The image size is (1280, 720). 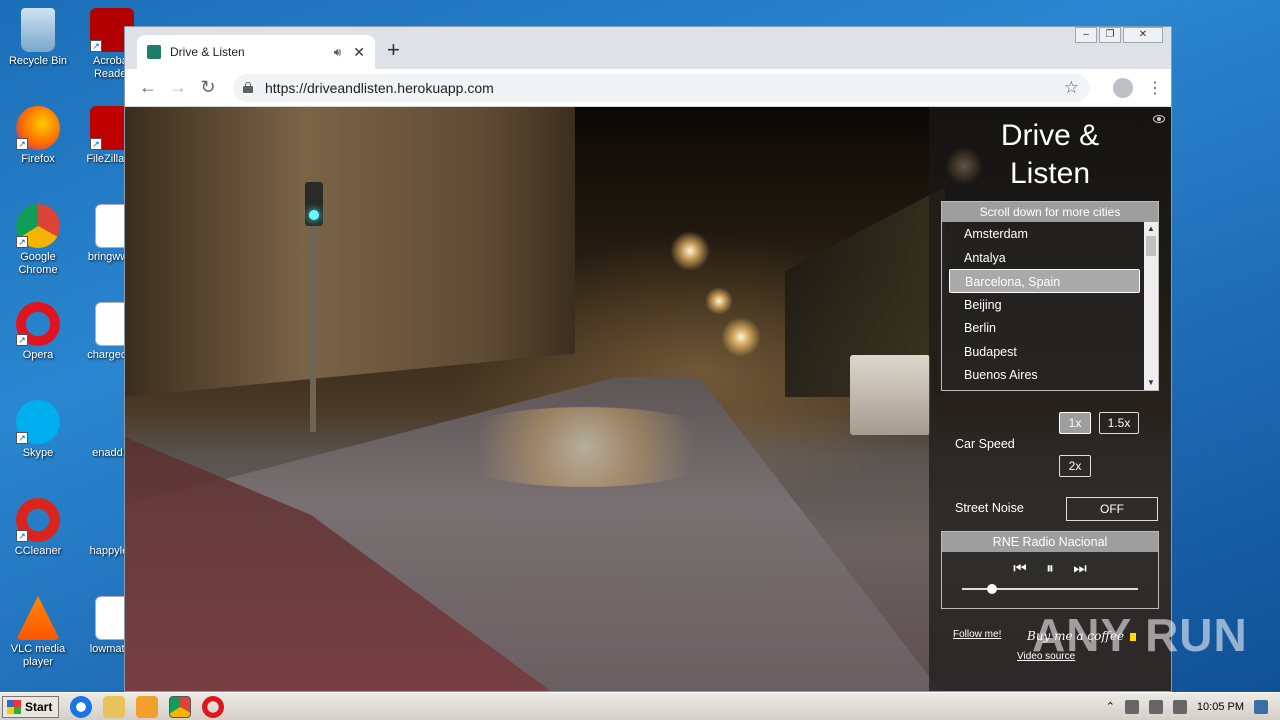 I want to click on speed-2x-button: 2x, so click(x=1075, y=466).